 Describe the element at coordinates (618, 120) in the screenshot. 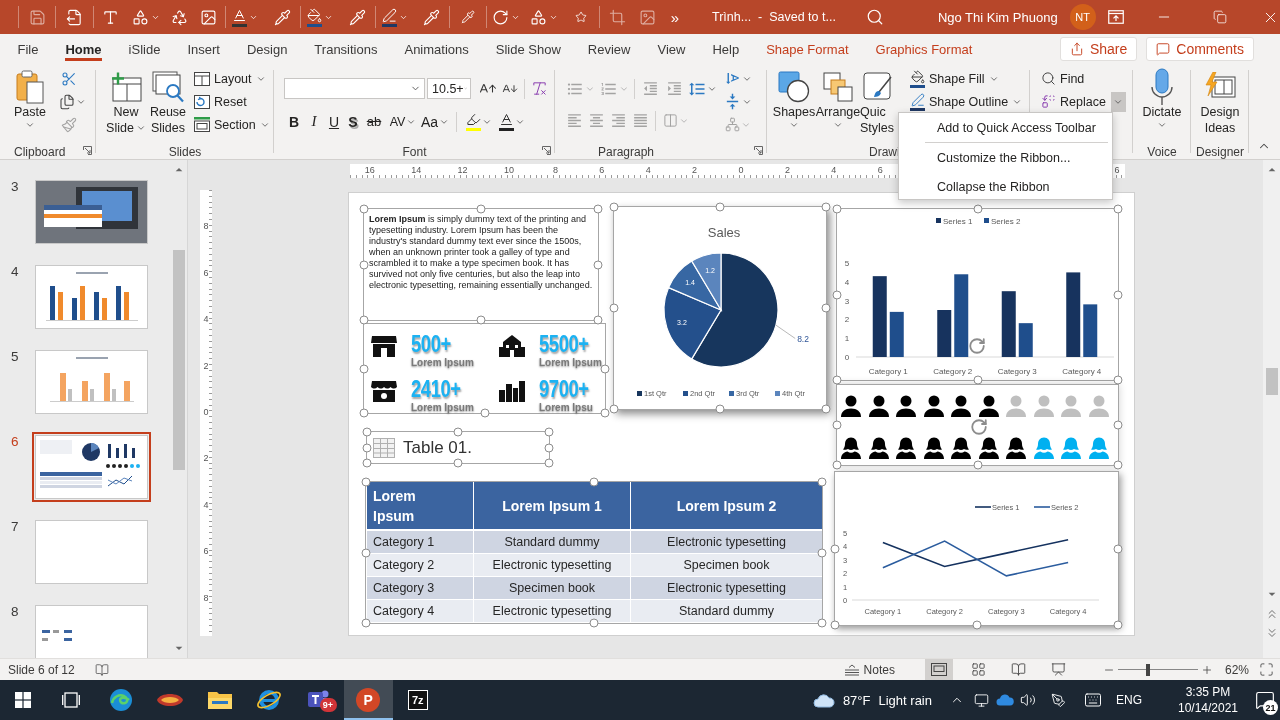

I see `align-right-icon` at that location.